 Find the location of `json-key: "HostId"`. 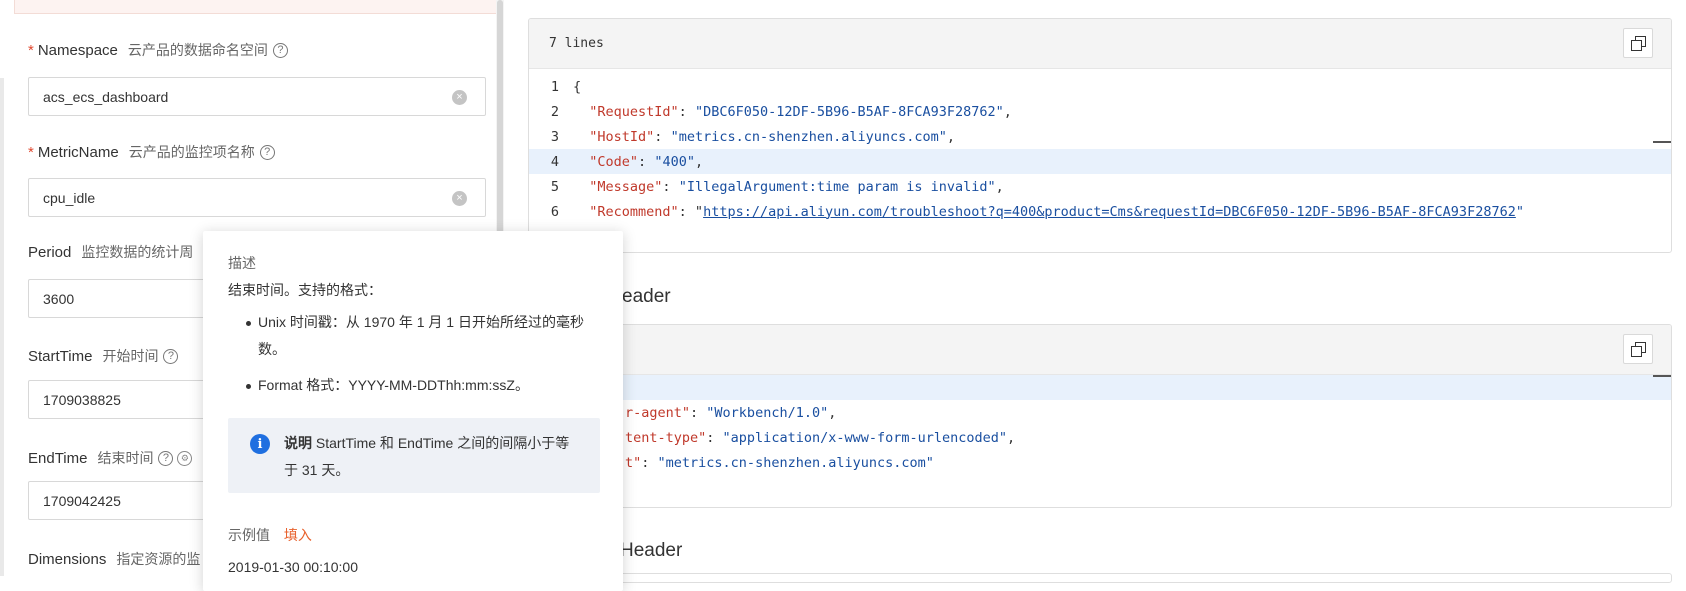

json-key: "HostId" is located at coordinates (622, 136).